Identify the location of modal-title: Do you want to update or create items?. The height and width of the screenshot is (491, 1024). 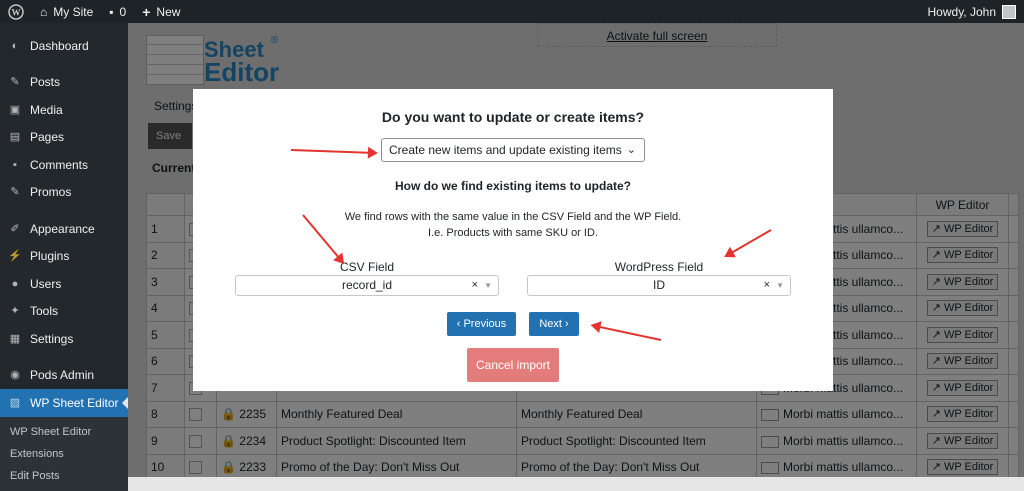
(513, 117).